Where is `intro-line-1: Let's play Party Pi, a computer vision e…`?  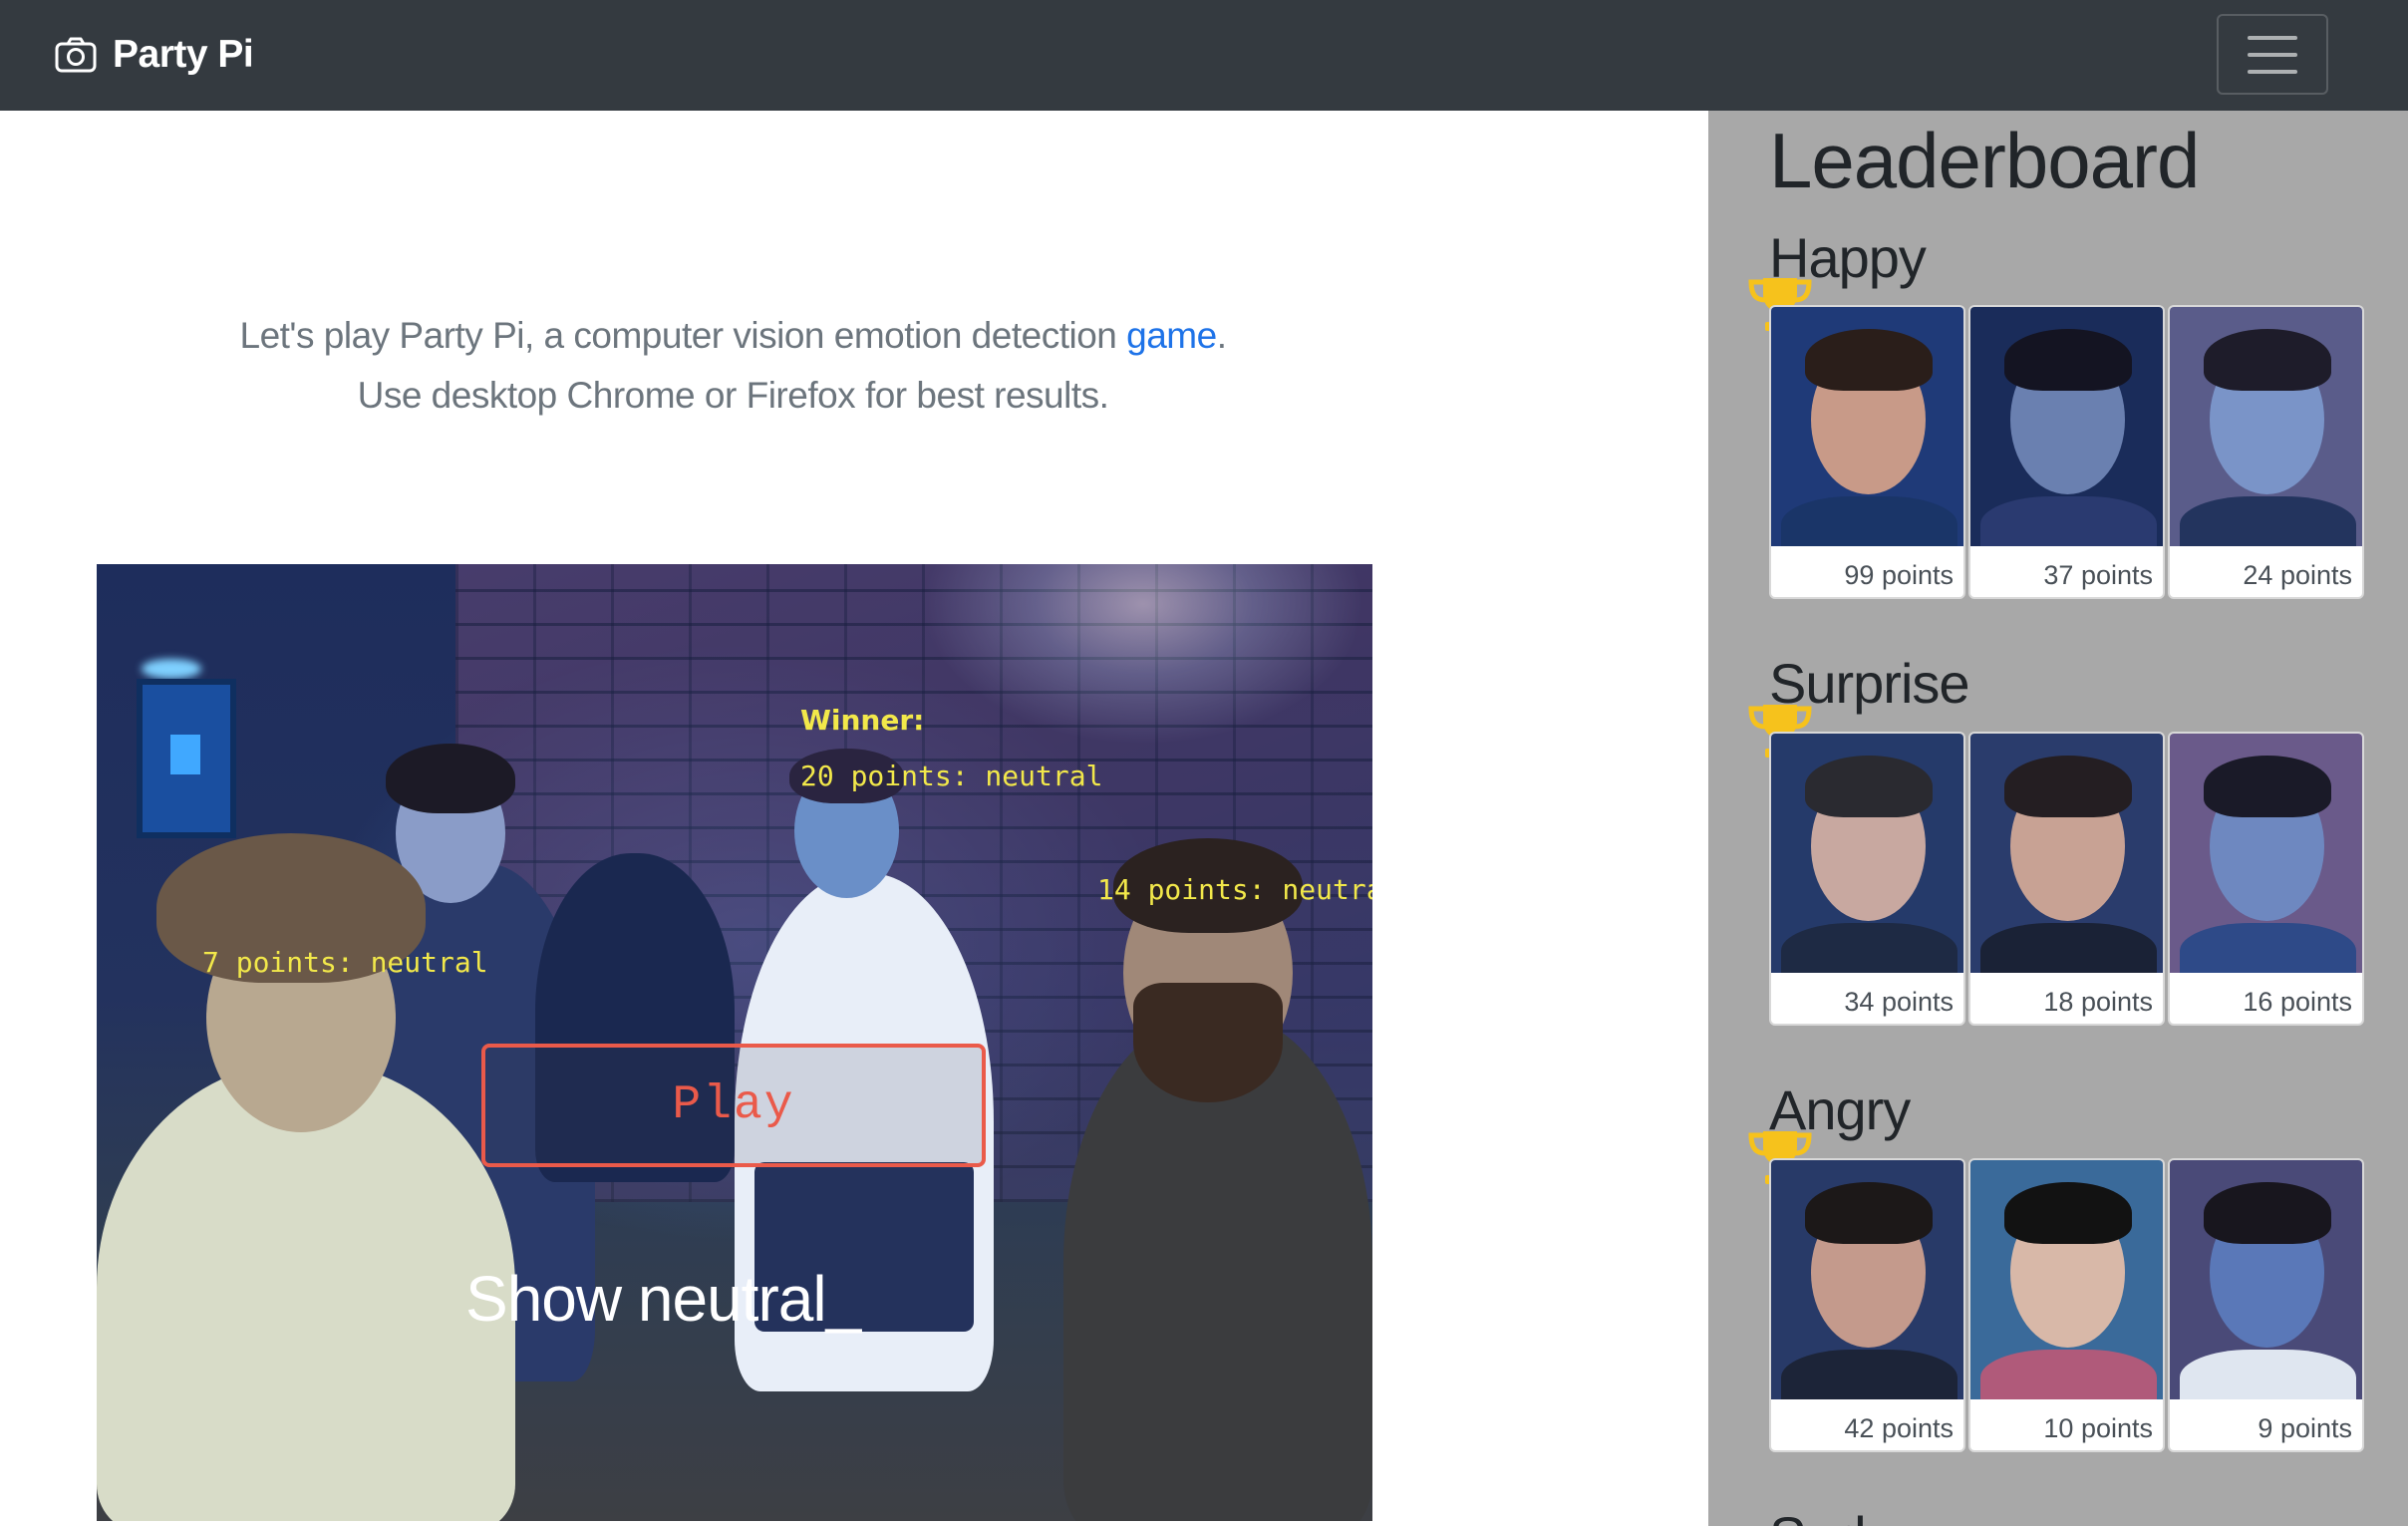
intro-line-1: Let's play Party Pi, a computer vision e… is located at coordinates (733, 336).